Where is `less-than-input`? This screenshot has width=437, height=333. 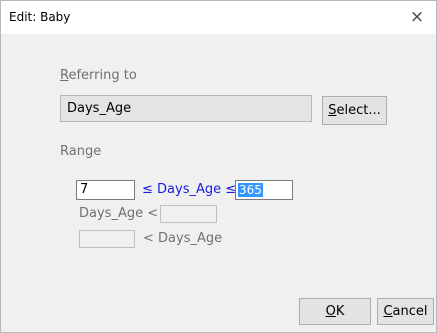
less-than-input is located at coordinates (188, 214).